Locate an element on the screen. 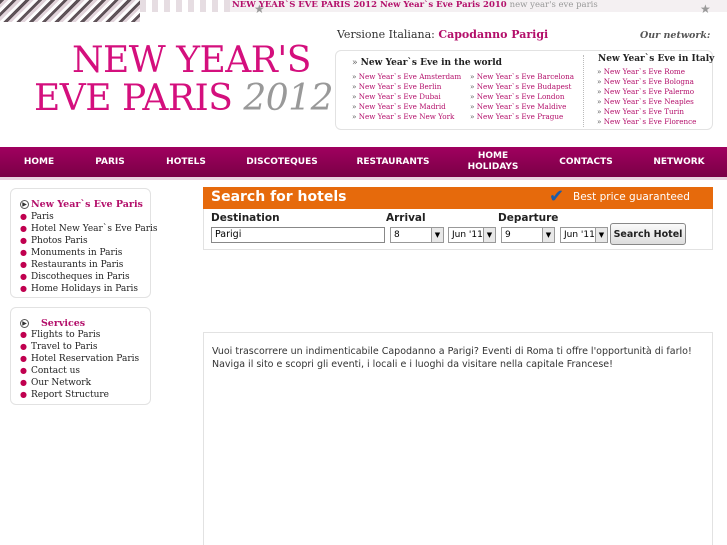 The width and height of the screenshot is (727, 545). world-link: » New Year`s Eve Madrid is located at coordinates (406, 107).